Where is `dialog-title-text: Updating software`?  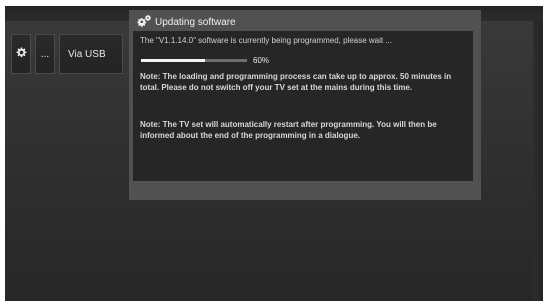
dialog-title-text: Updating software is located at coordinates (195, 22).